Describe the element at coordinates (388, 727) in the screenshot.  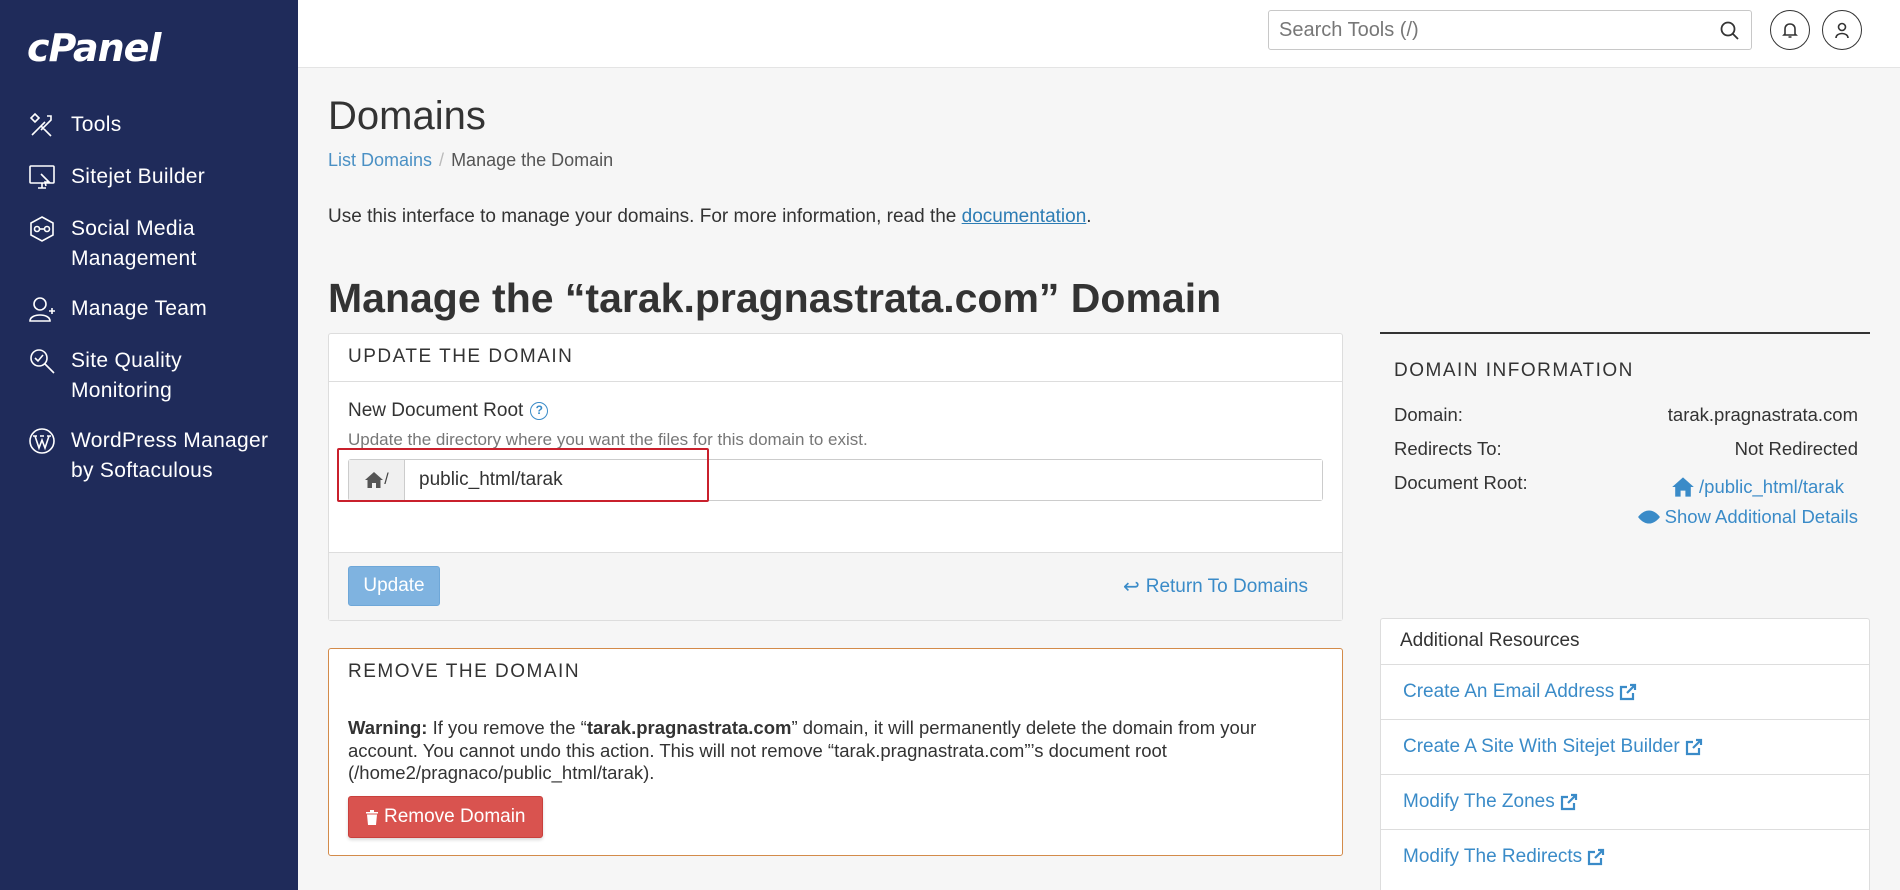
I see `warning-label: Warning:` at that location.